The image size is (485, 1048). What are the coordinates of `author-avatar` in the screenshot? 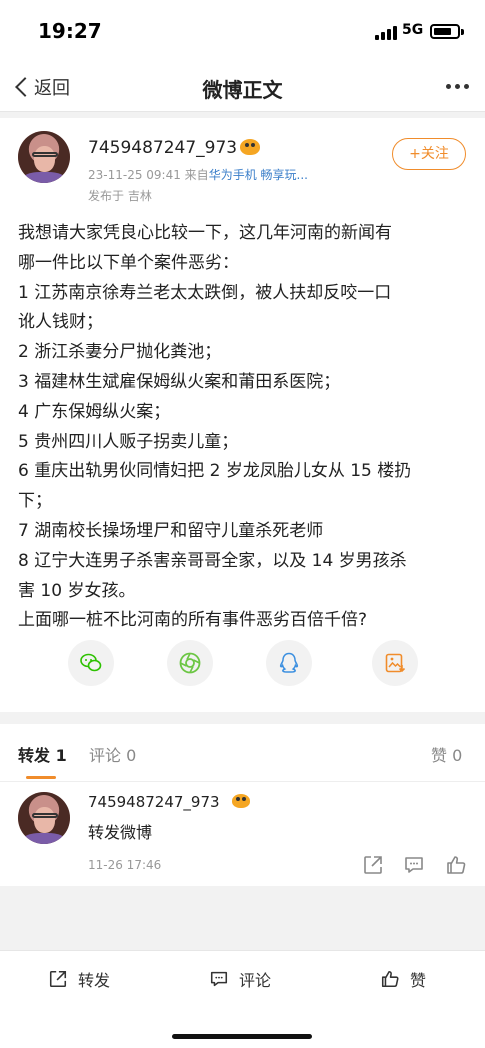 It's located at (44, 157).